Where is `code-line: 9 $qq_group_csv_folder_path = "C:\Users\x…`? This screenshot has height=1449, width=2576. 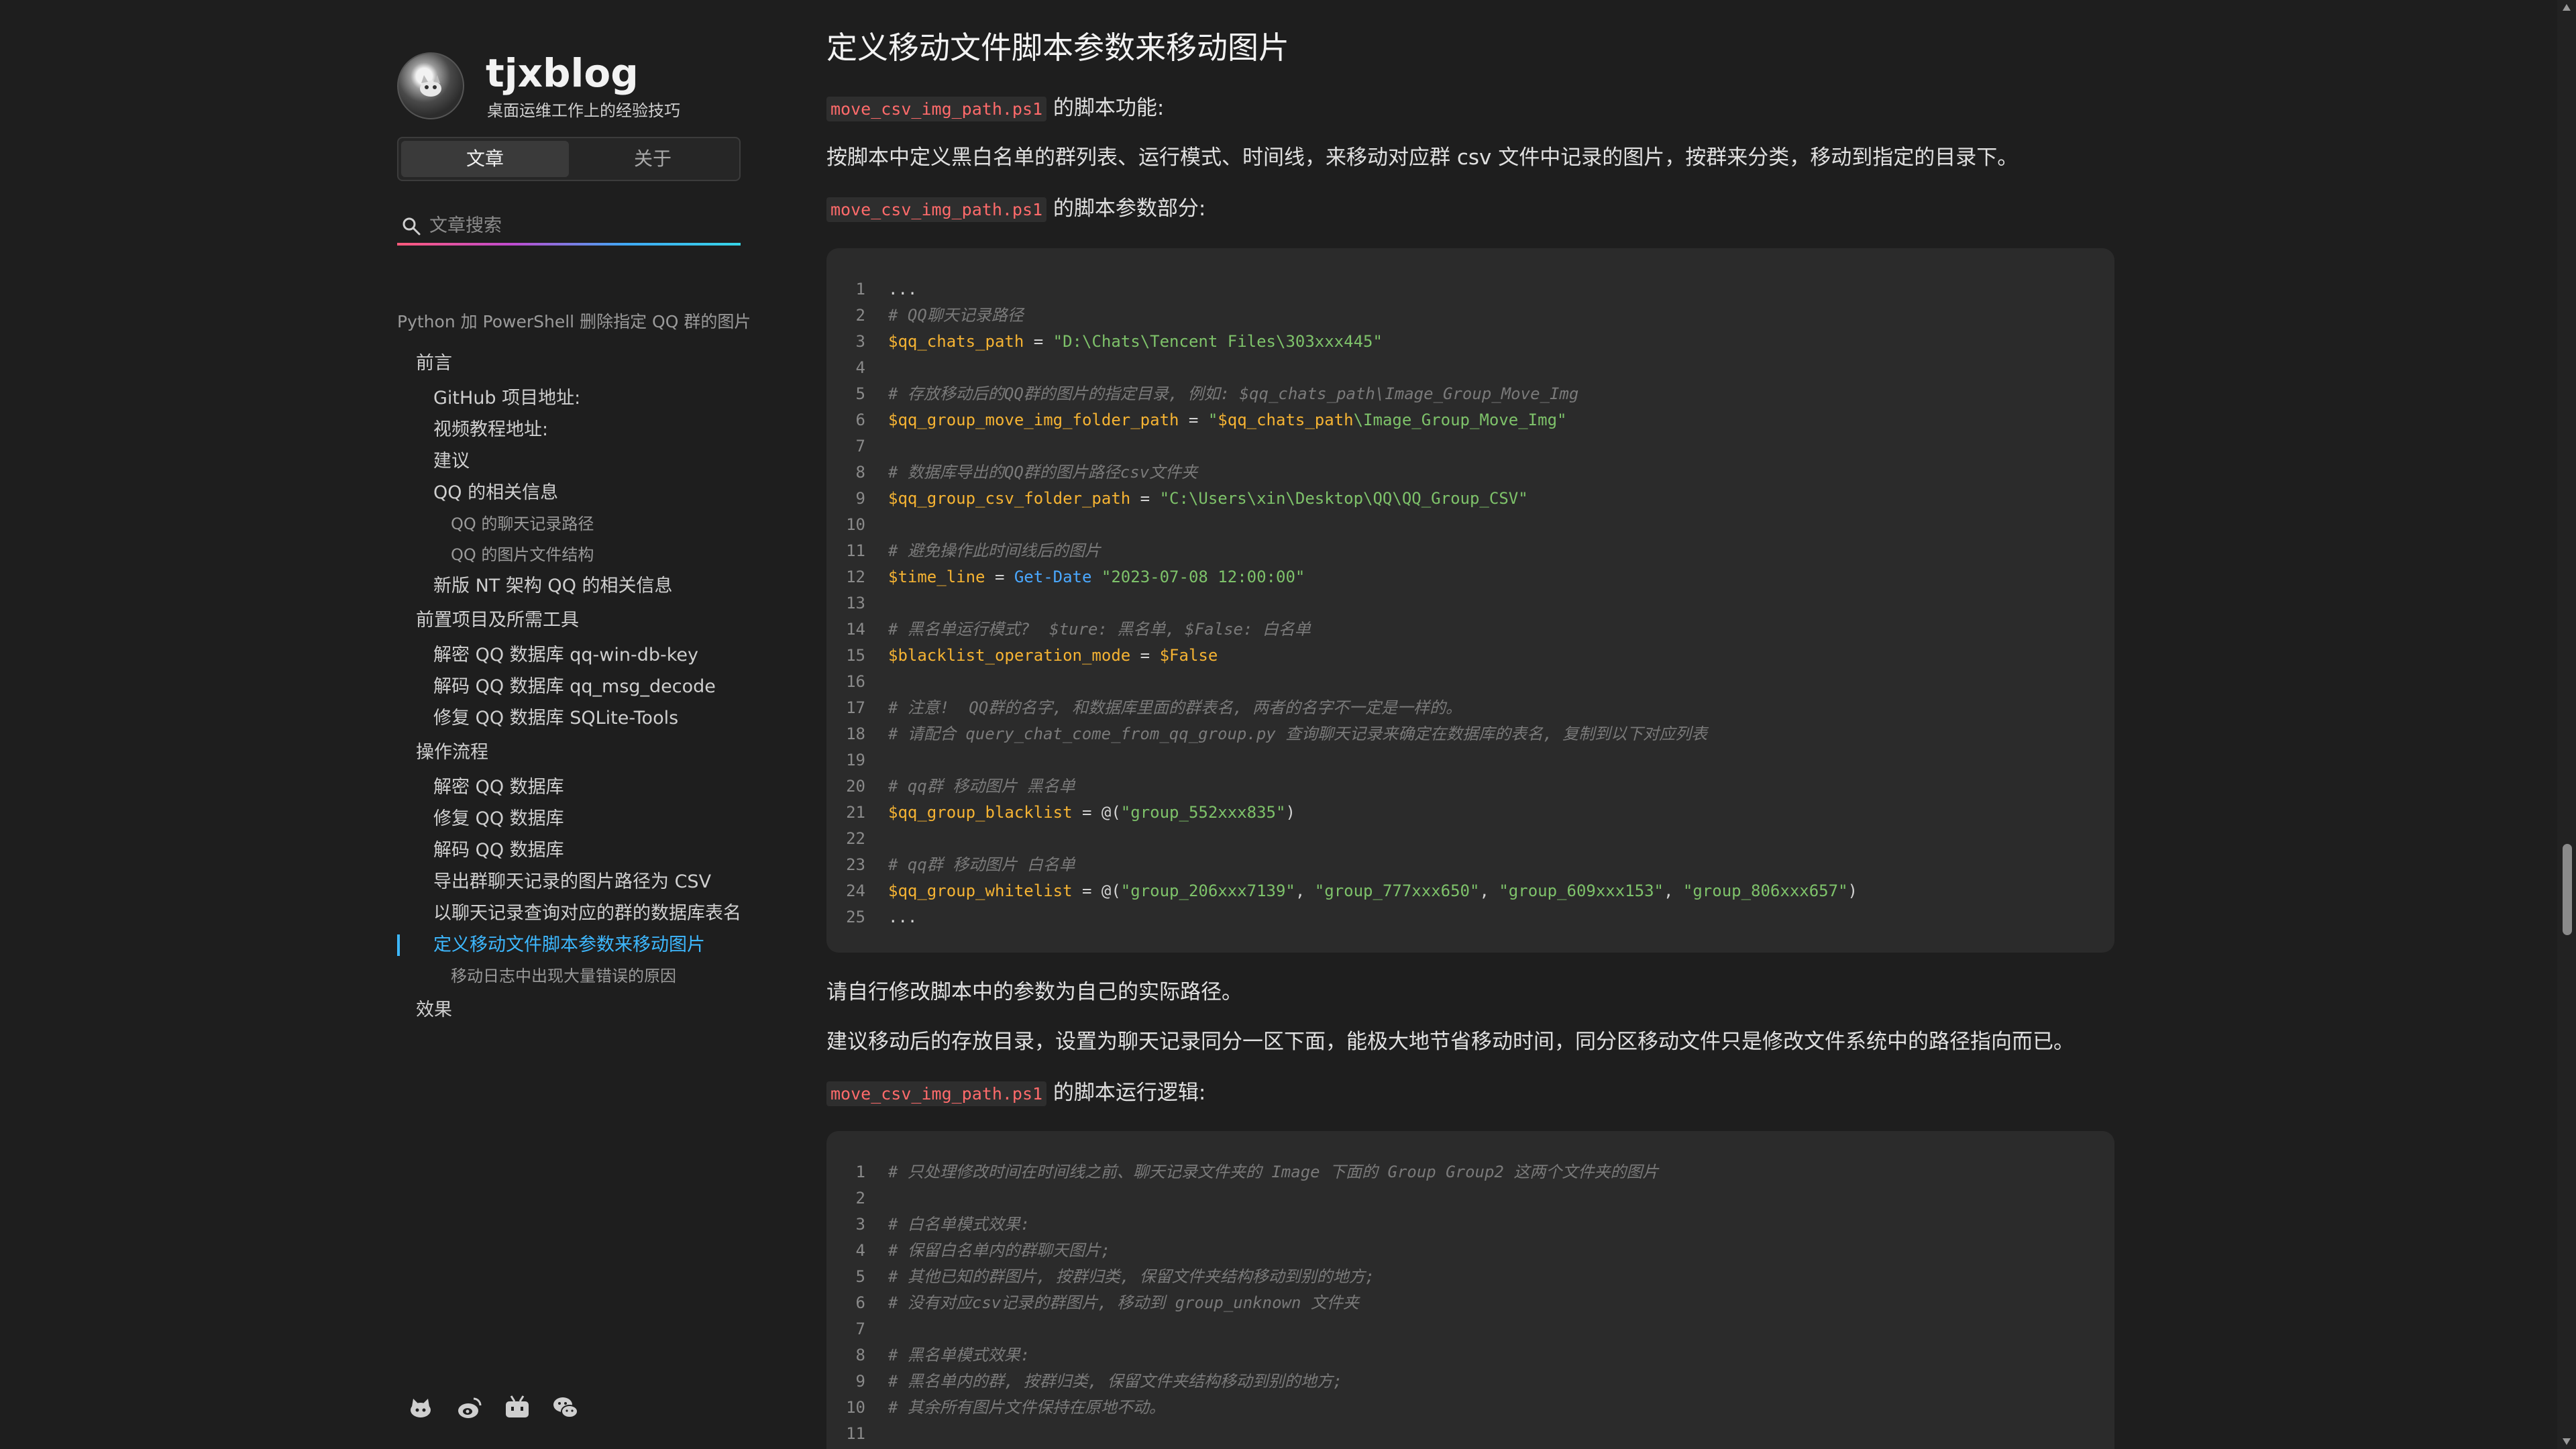
code-line: 9 $qq_group_csv_folder_path = "C:\Users\x… is located at coordinates (1470, 499).